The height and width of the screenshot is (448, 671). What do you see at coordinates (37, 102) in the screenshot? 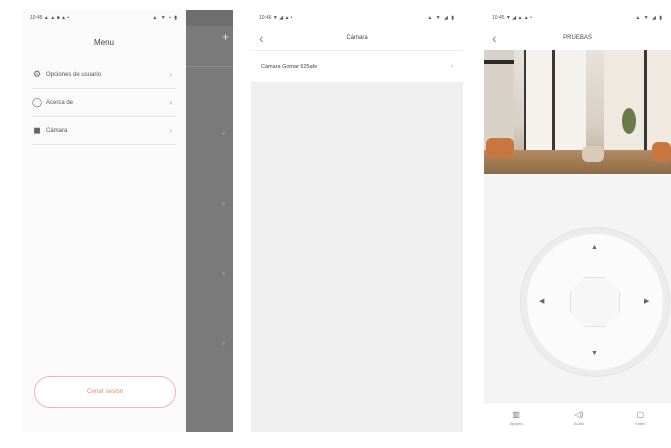
I see `info-icon: ◯` at bounding box center [37, 102].